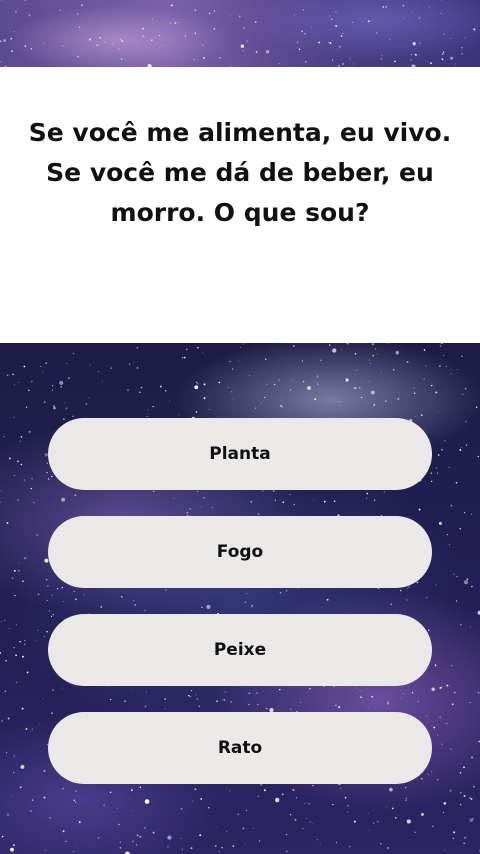 The image size is (480, 854). I want to click on answer-label: Rato, so click(240, 748).